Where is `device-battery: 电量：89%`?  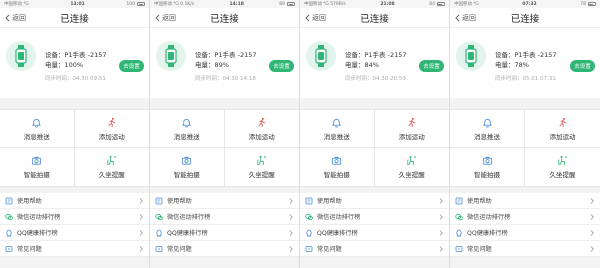
device-battery: 电量：89% is located at coordinates (212, 65).